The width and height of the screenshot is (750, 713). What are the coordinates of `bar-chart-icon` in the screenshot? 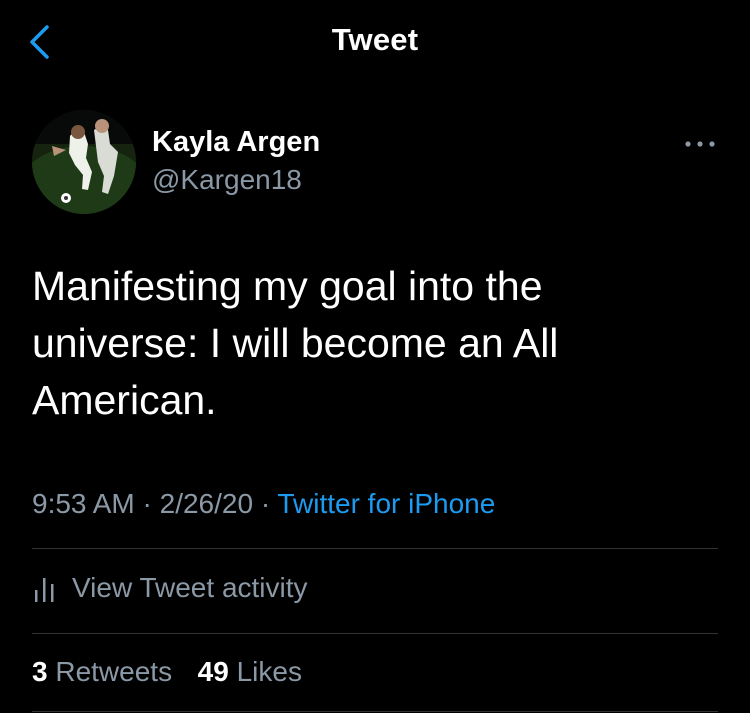 It's located at (44, 590).